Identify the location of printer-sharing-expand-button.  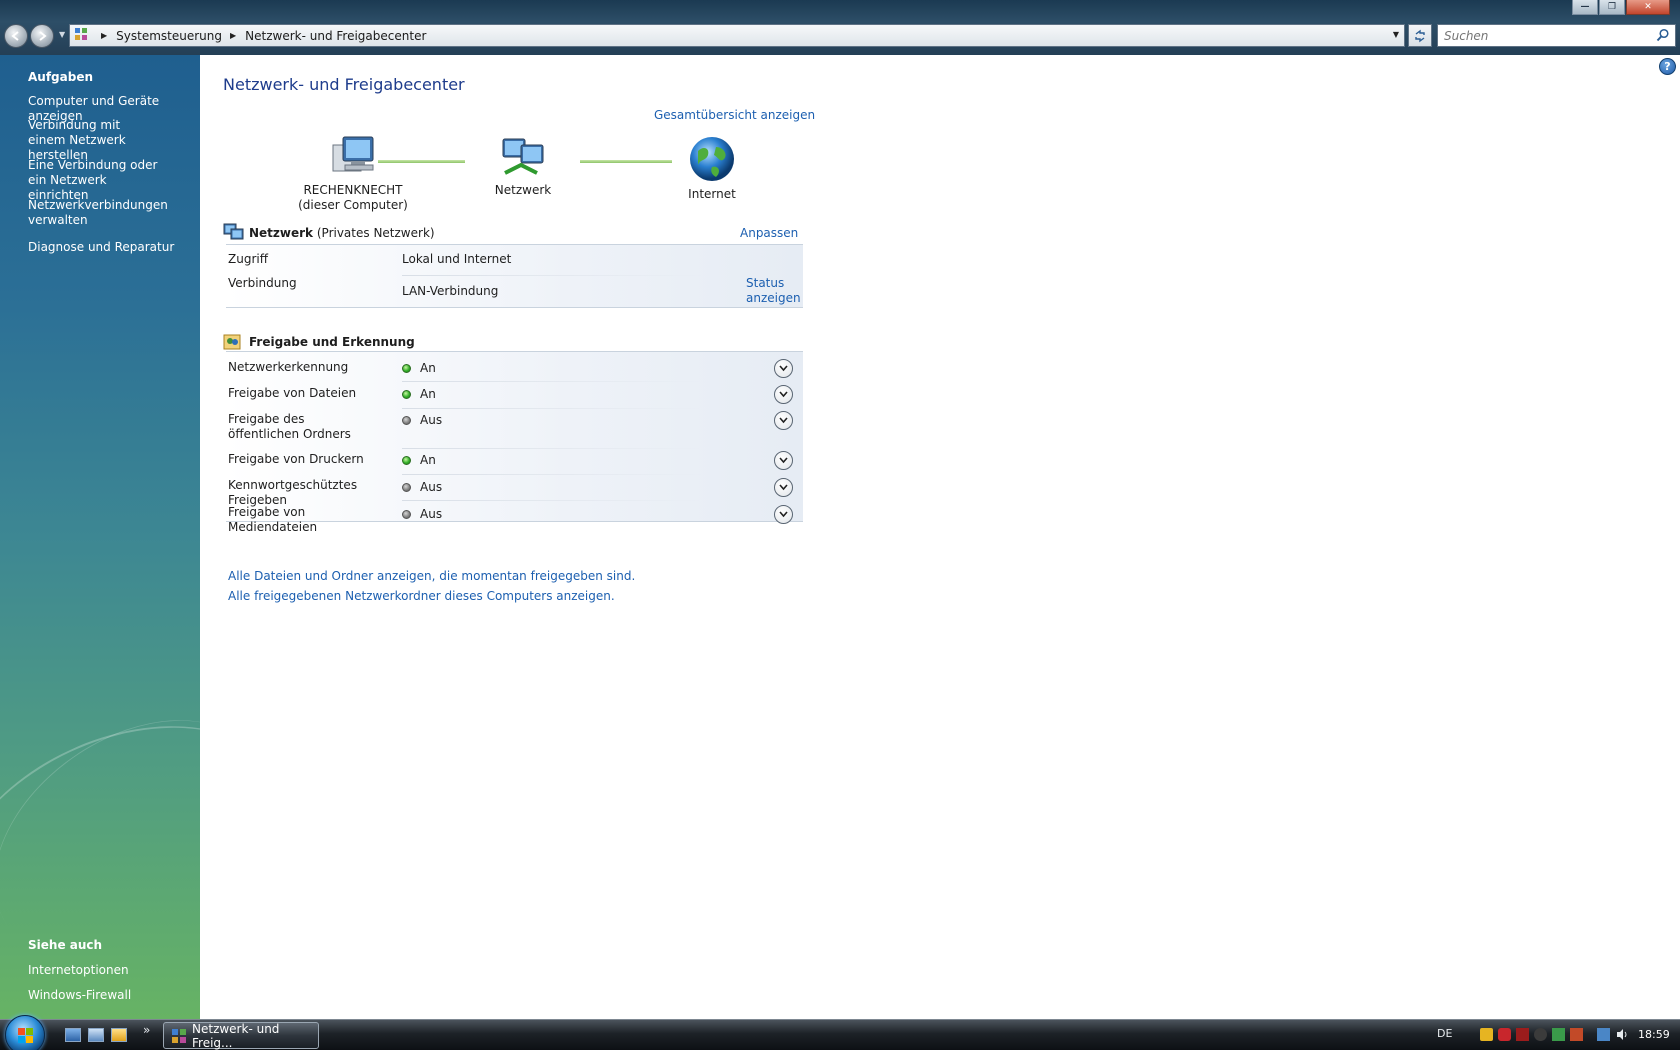
(783, 460).